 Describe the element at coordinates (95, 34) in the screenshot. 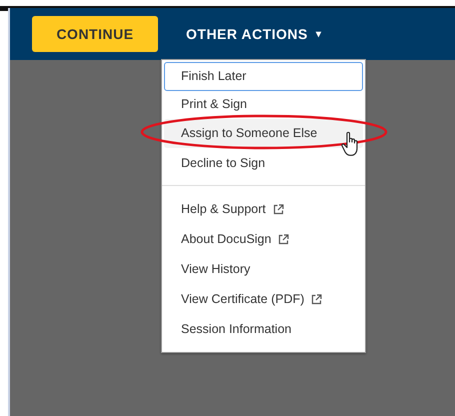

I see `continue-button: CONTINUE` at that location.